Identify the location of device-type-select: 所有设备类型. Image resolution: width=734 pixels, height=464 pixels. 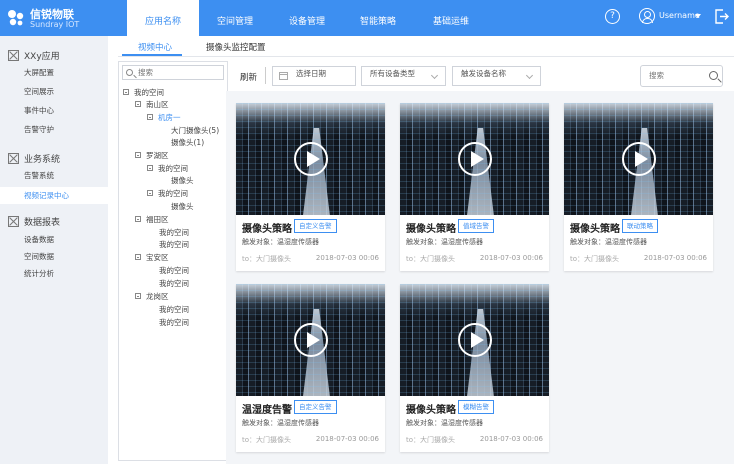
(403, 76).